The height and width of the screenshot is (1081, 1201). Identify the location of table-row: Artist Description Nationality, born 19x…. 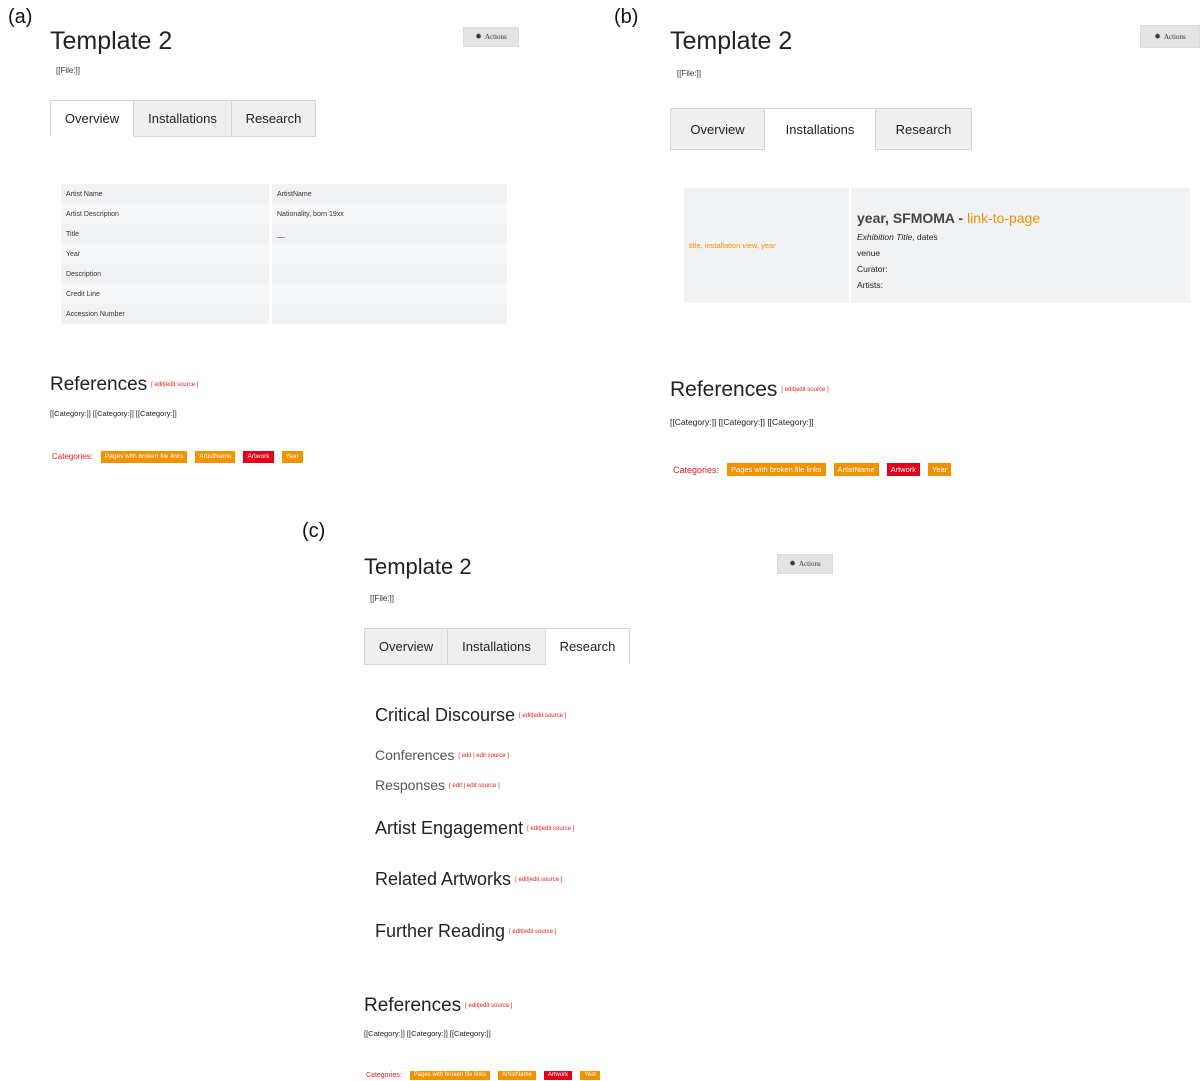
(284, 214).